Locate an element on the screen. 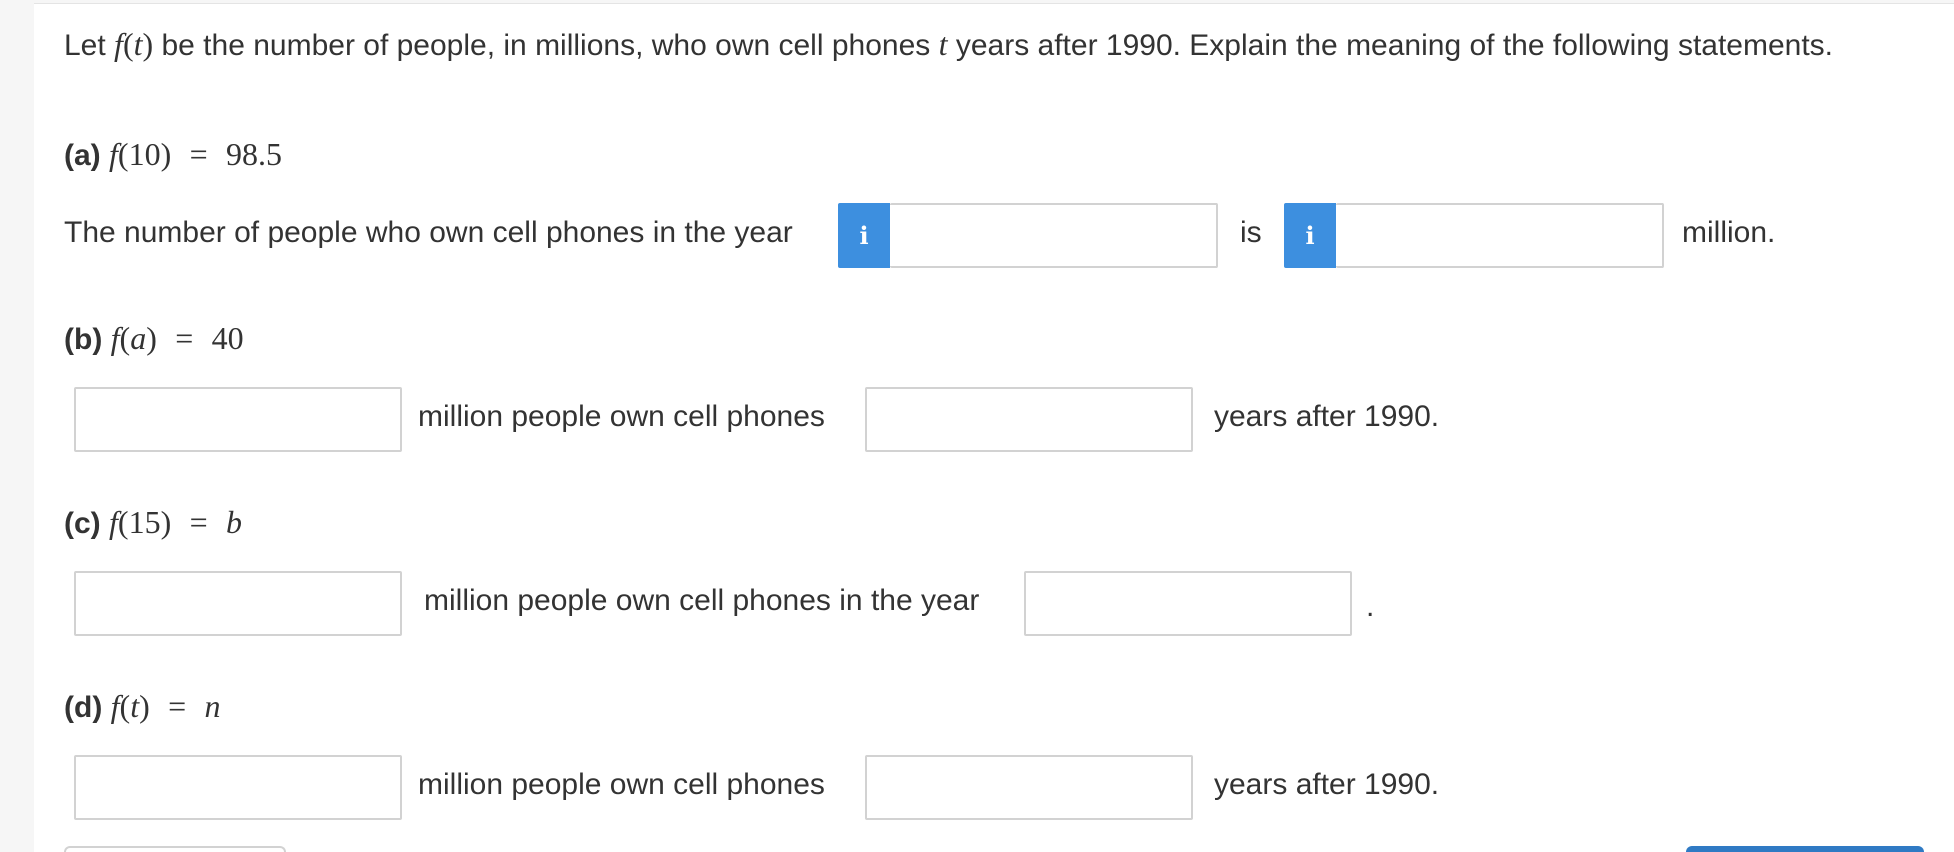 This screenshot has width=1954, height=852. part-d-end-text: years after 1990. is located at coordinates (1327, 784).